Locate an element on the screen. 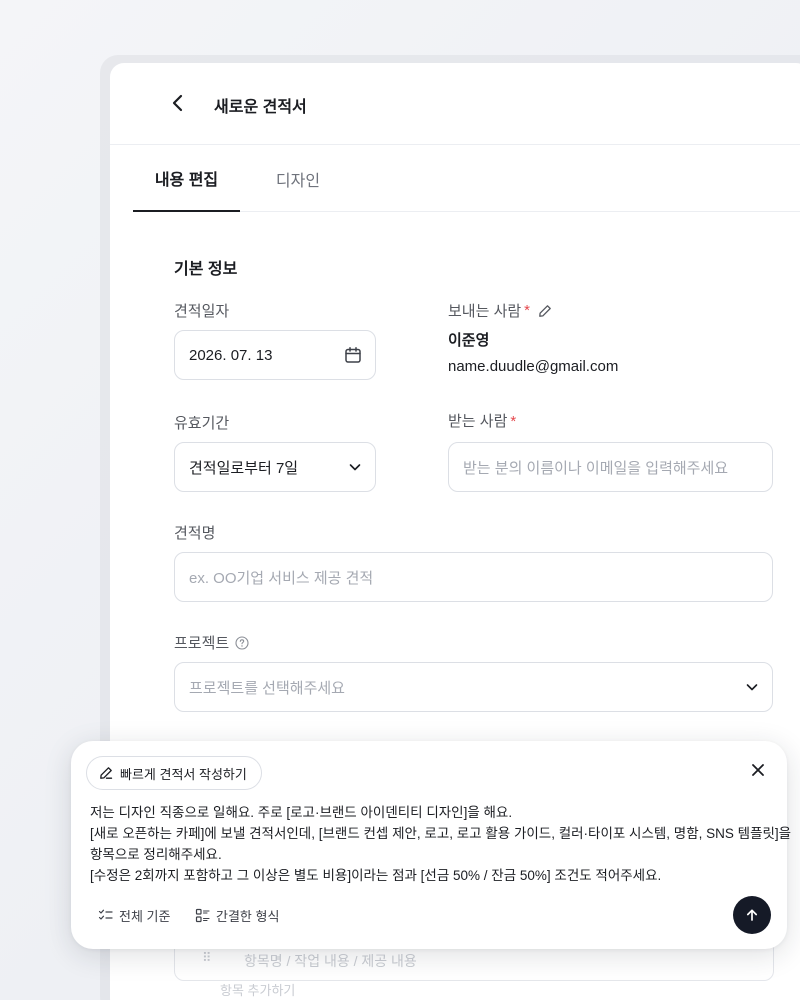  drag-handle-icon: ⠿ is located at coordinates (207, 958).